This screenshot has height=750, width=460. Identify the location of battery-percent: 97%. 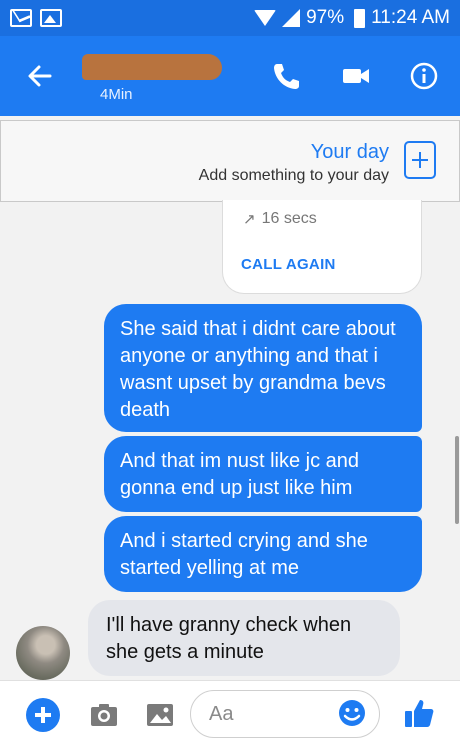
(325, 17).